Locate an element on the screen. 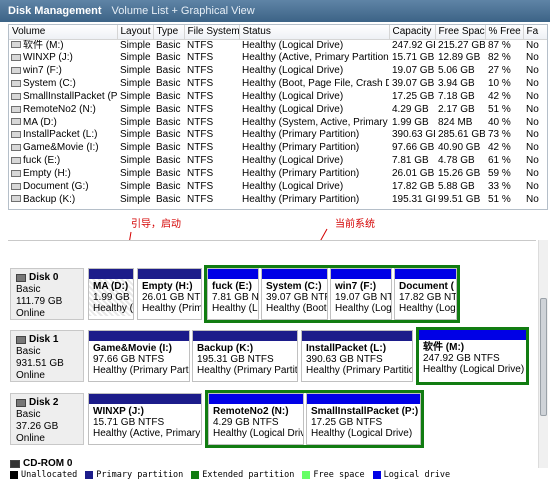 The width and height of the screenshot is (550, 480). cdrom-name: CD-ROM 0 is located at coordinates (48, 463).